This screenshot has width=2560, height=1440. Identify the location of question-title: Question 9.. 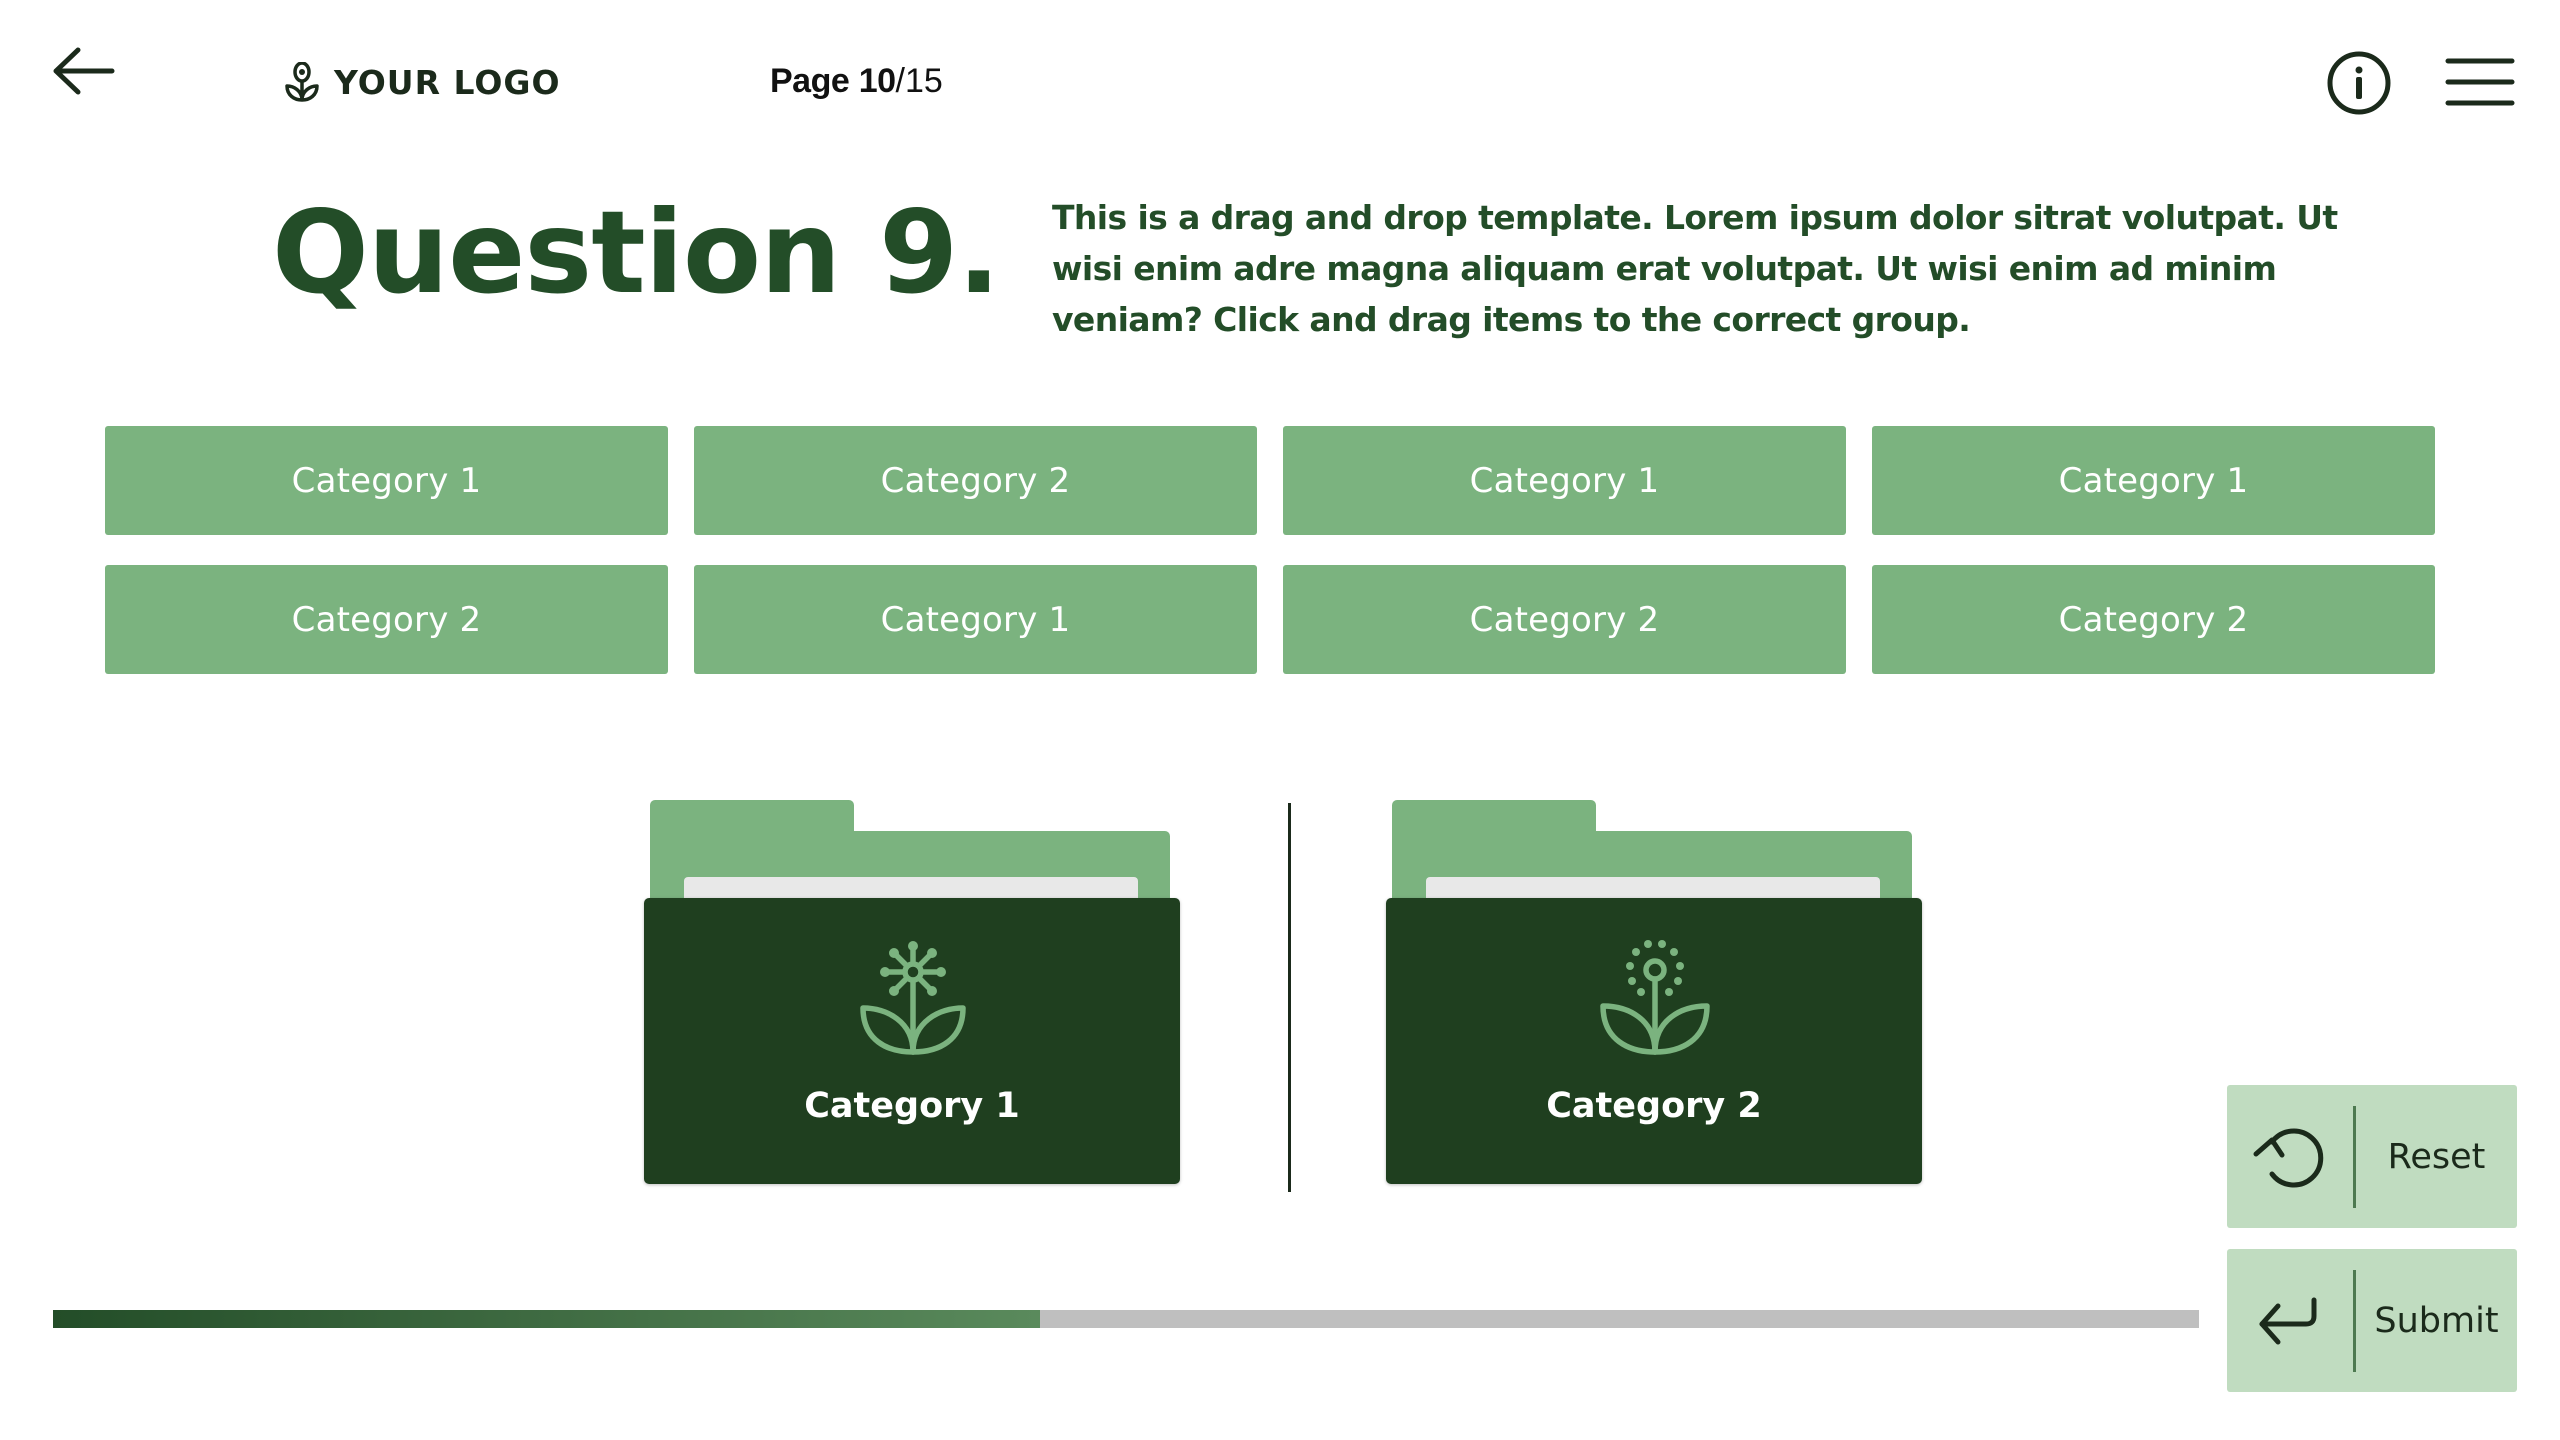
(636, 252).